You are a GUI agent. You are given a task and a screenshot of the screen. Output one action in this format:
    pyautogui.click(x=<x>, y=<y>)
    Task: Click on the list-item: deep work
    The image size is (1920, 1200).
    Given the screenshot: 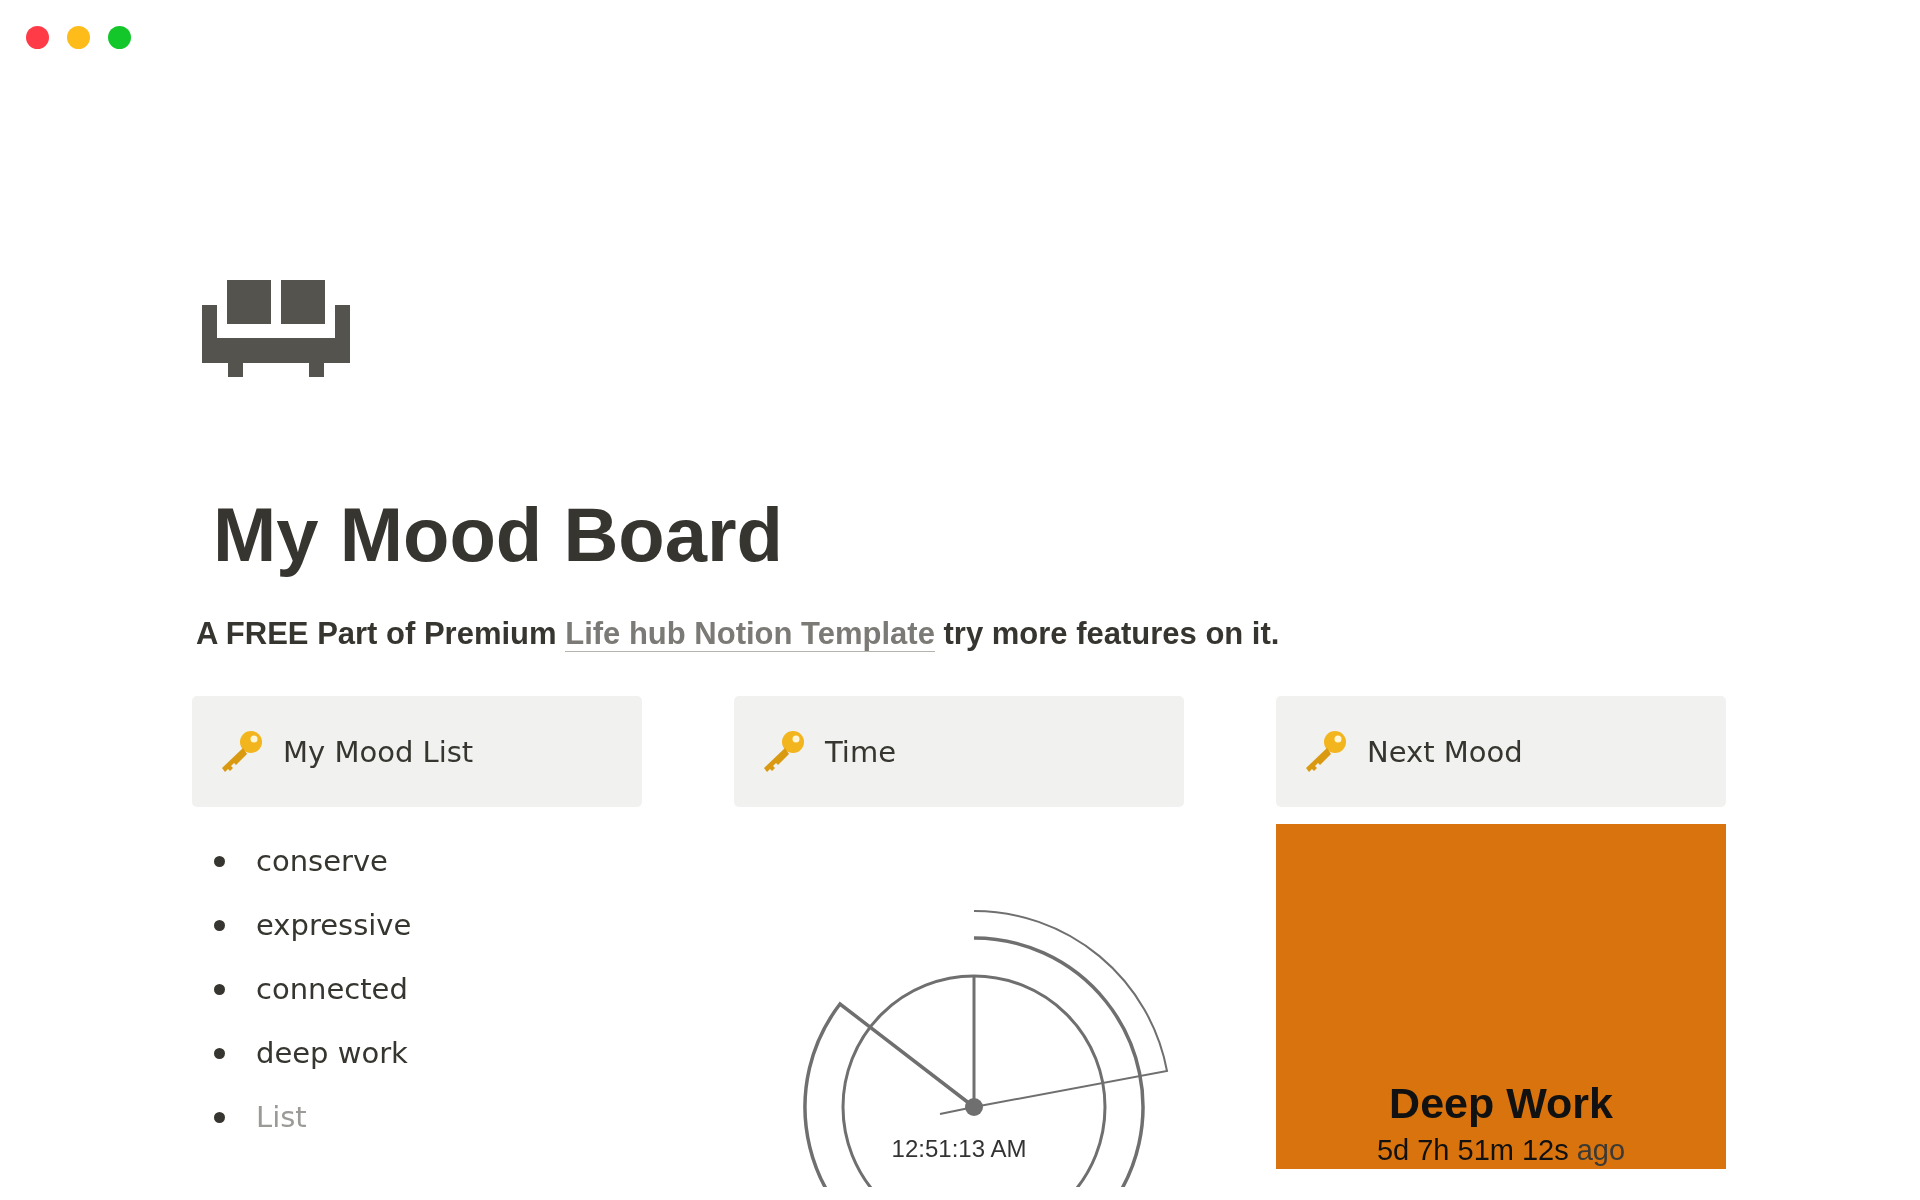 What is the action you would take?
    pyautogui.click(x=332, y=1053)
    